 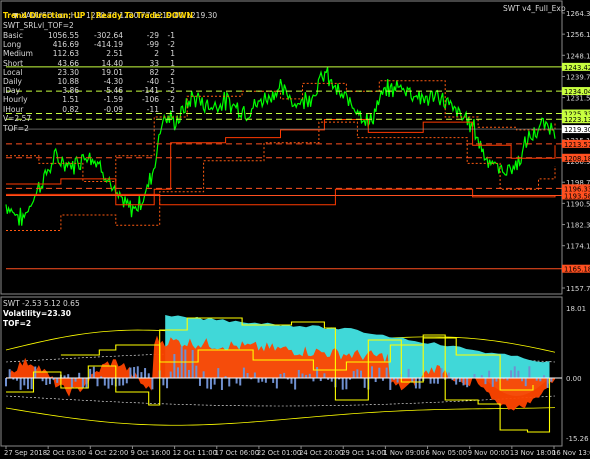 I want to click on volatility-label: Volatility=23.30, so click(x=37, y=313).